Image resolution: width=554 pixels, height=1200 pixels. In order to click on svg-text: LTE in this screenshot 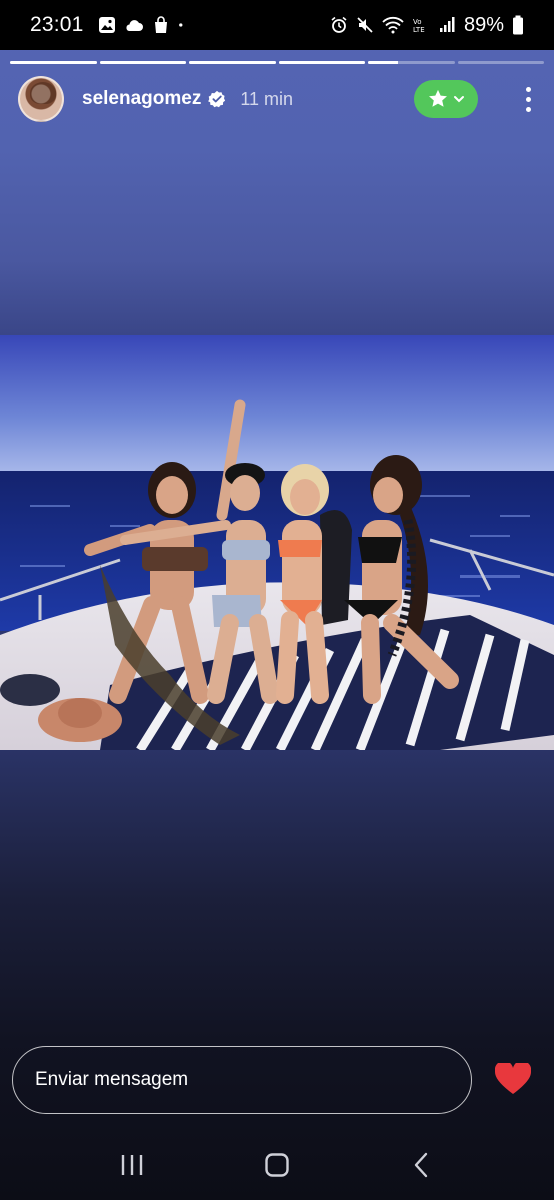, I will do `click(419, 30)`.